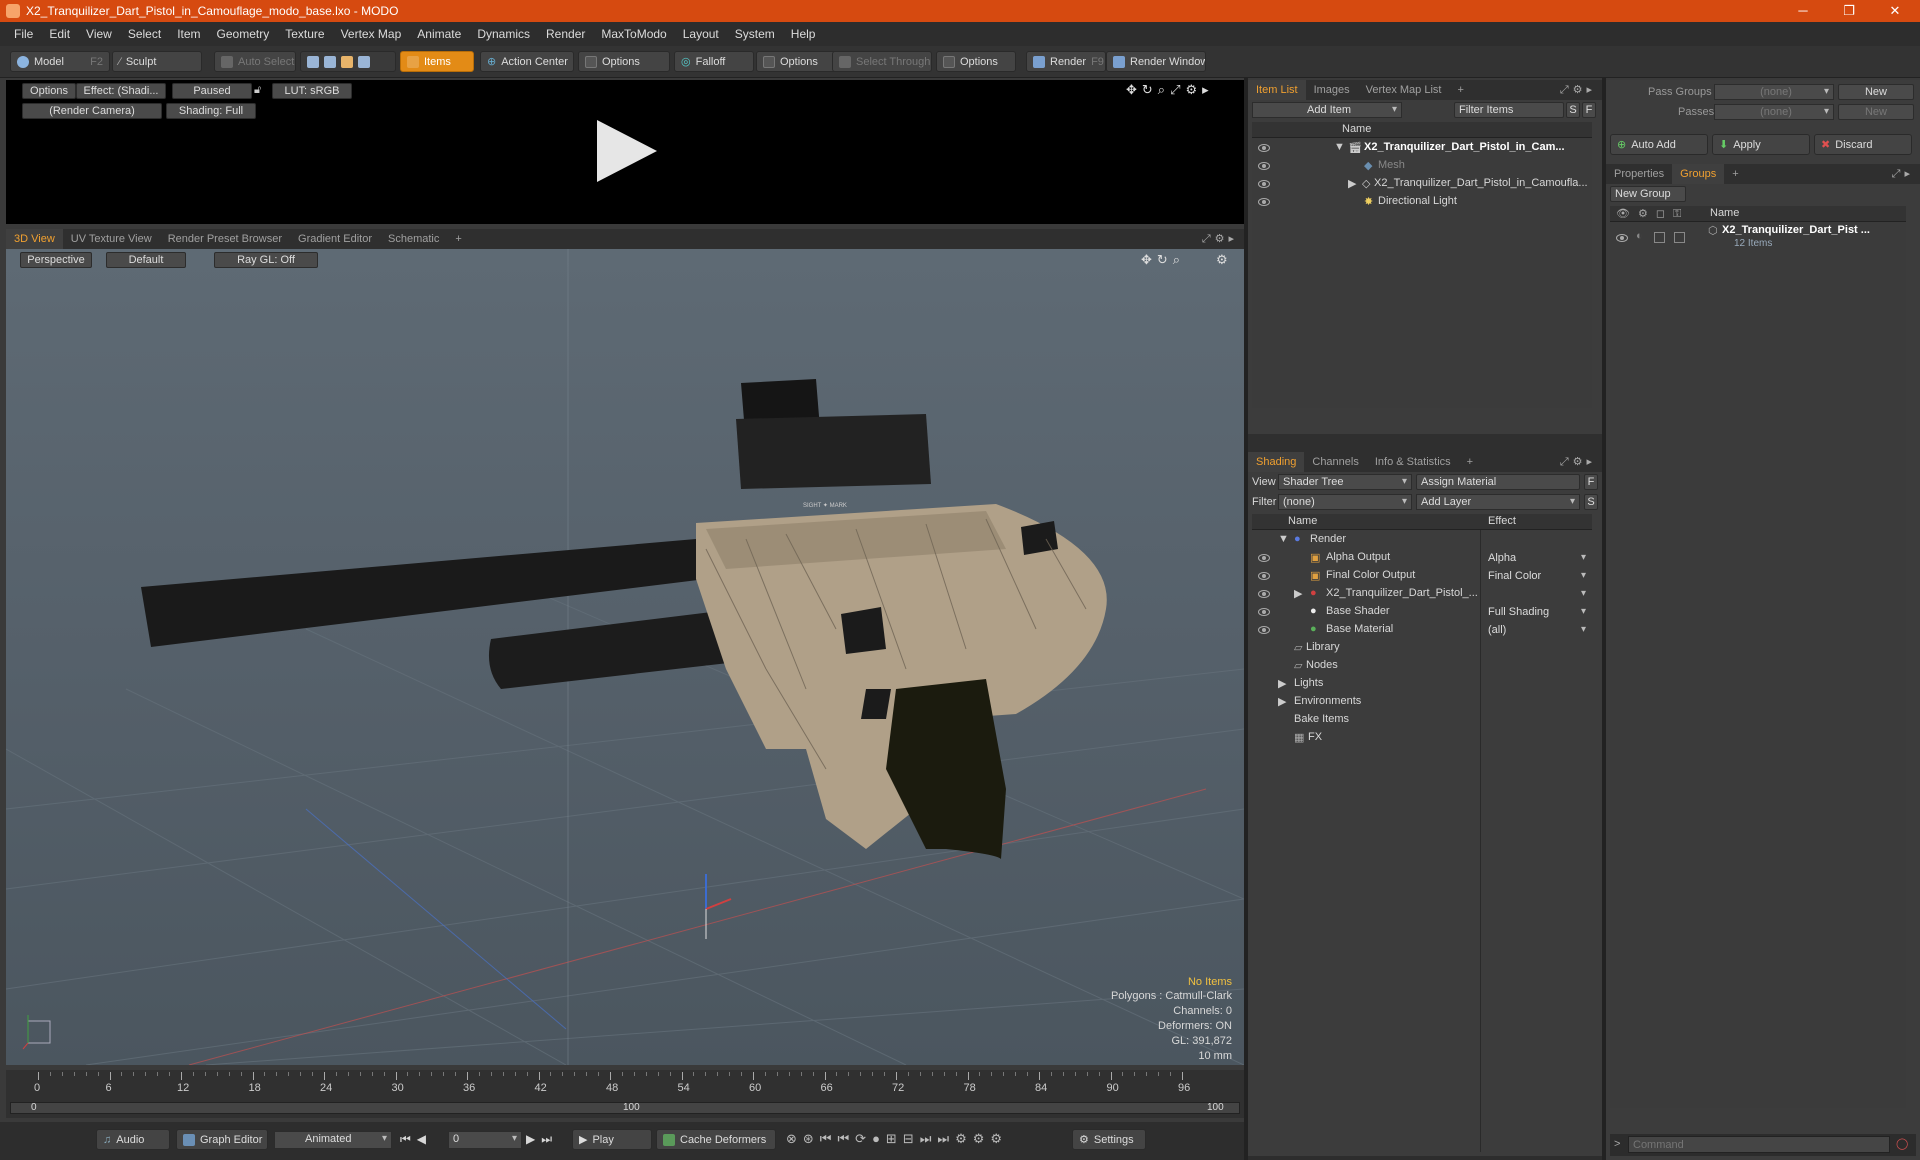 The image size is (1920, 1160). I want to click on viewport-tab-controls: ⤢⚙▸, so click(1223, 239).